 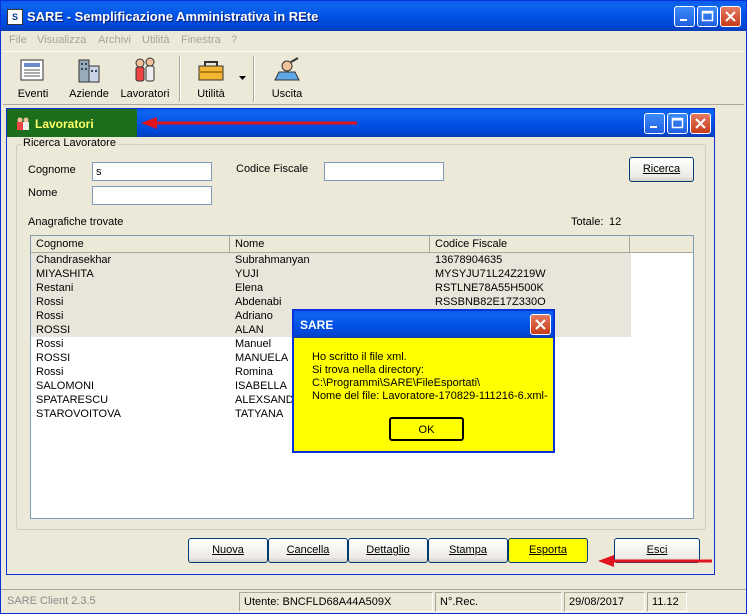 What do you see at coordinates (730, 16) in the screenshot?
I see `close-button` at bounding box center [730, 16].